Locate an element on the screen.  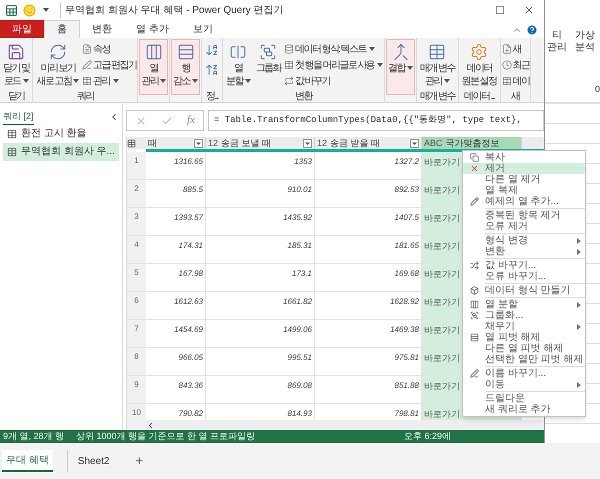
ribbon-small-button: 관리 is located at coordinates (109, 81).